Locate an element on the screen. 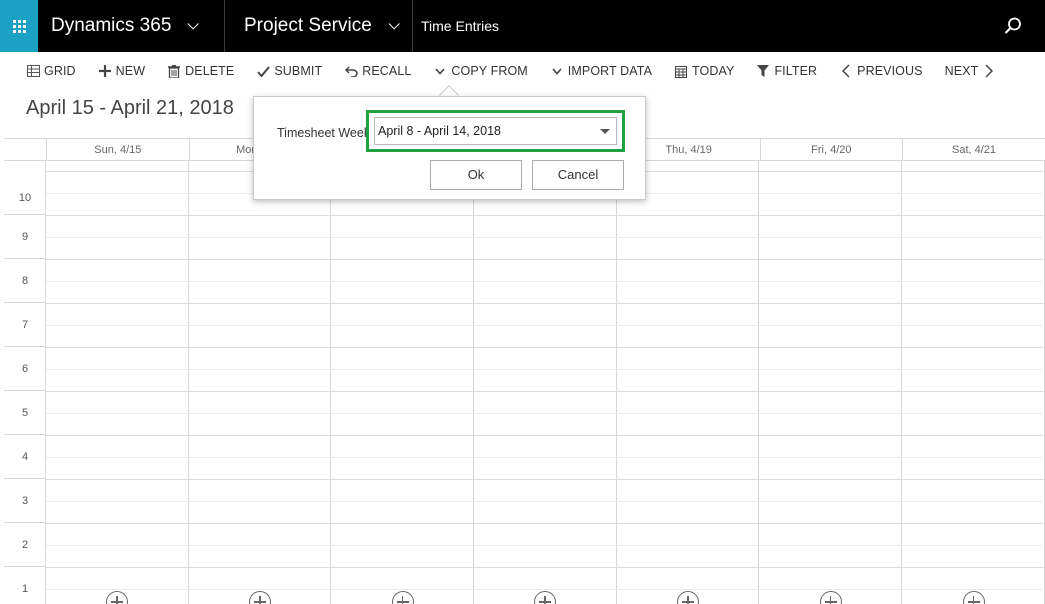 The width and height of the screenshot is (1045, 604). app-switcher: Dynamics 365 is located at coordinates (131, 26).